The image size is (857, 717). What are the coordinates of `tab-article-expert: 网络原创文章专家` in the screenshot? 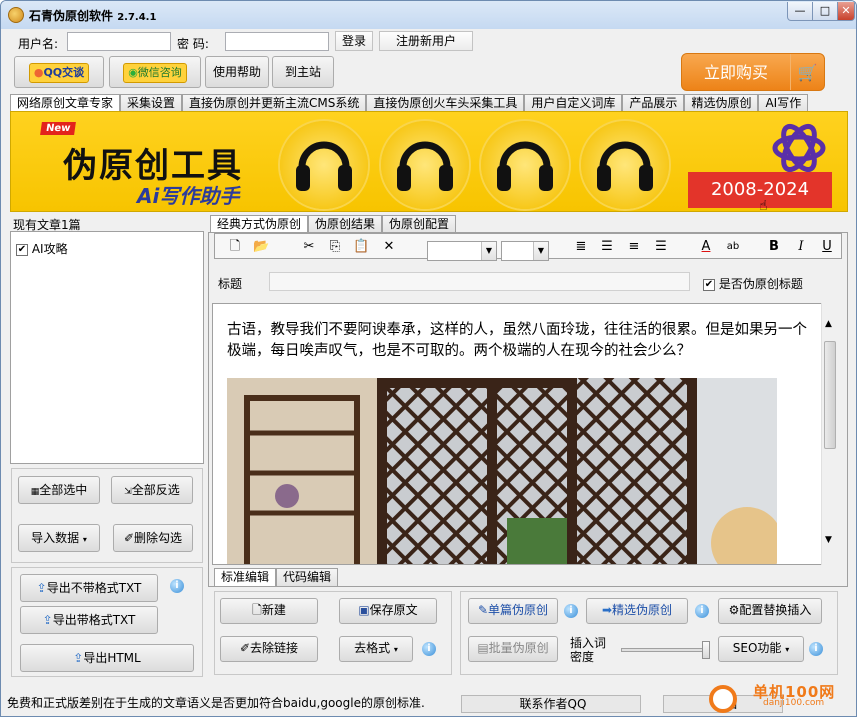 It's located at (65, 103).